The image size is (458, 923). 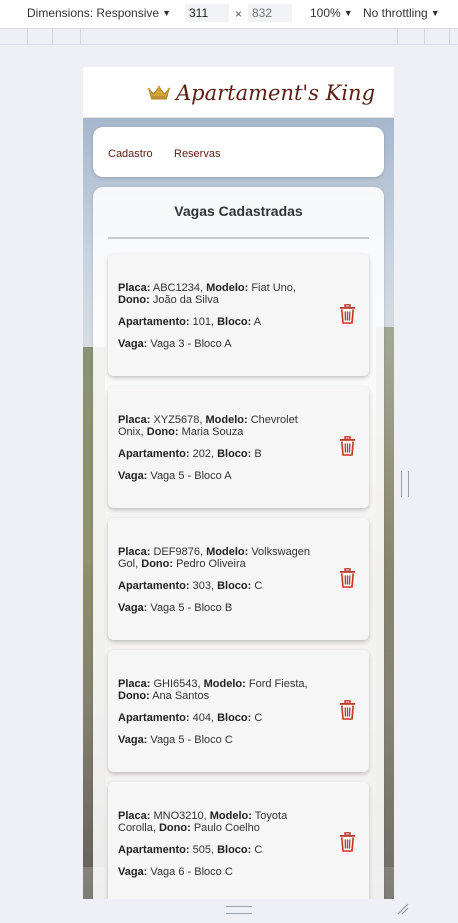 What do you see at coordinates (257, 322) in the screenshot?
I see `bloco-value: A` at bounding box center [257, 322].